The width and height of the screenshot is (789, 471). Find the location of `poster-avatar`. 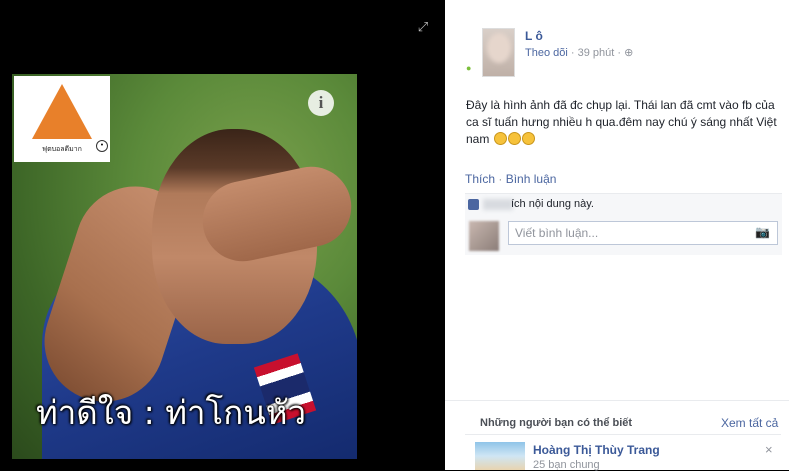

poster-avatar is located at coordinates (498, 52).